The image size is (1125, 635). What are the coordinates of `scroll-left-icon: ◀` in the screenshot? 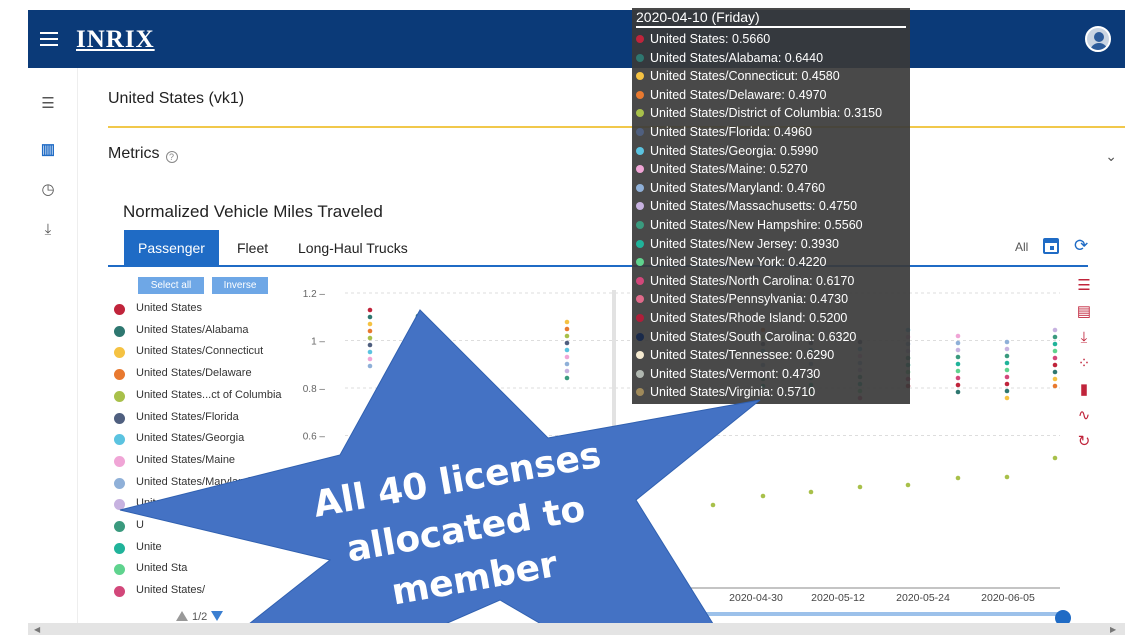 It's located at (37, 629).